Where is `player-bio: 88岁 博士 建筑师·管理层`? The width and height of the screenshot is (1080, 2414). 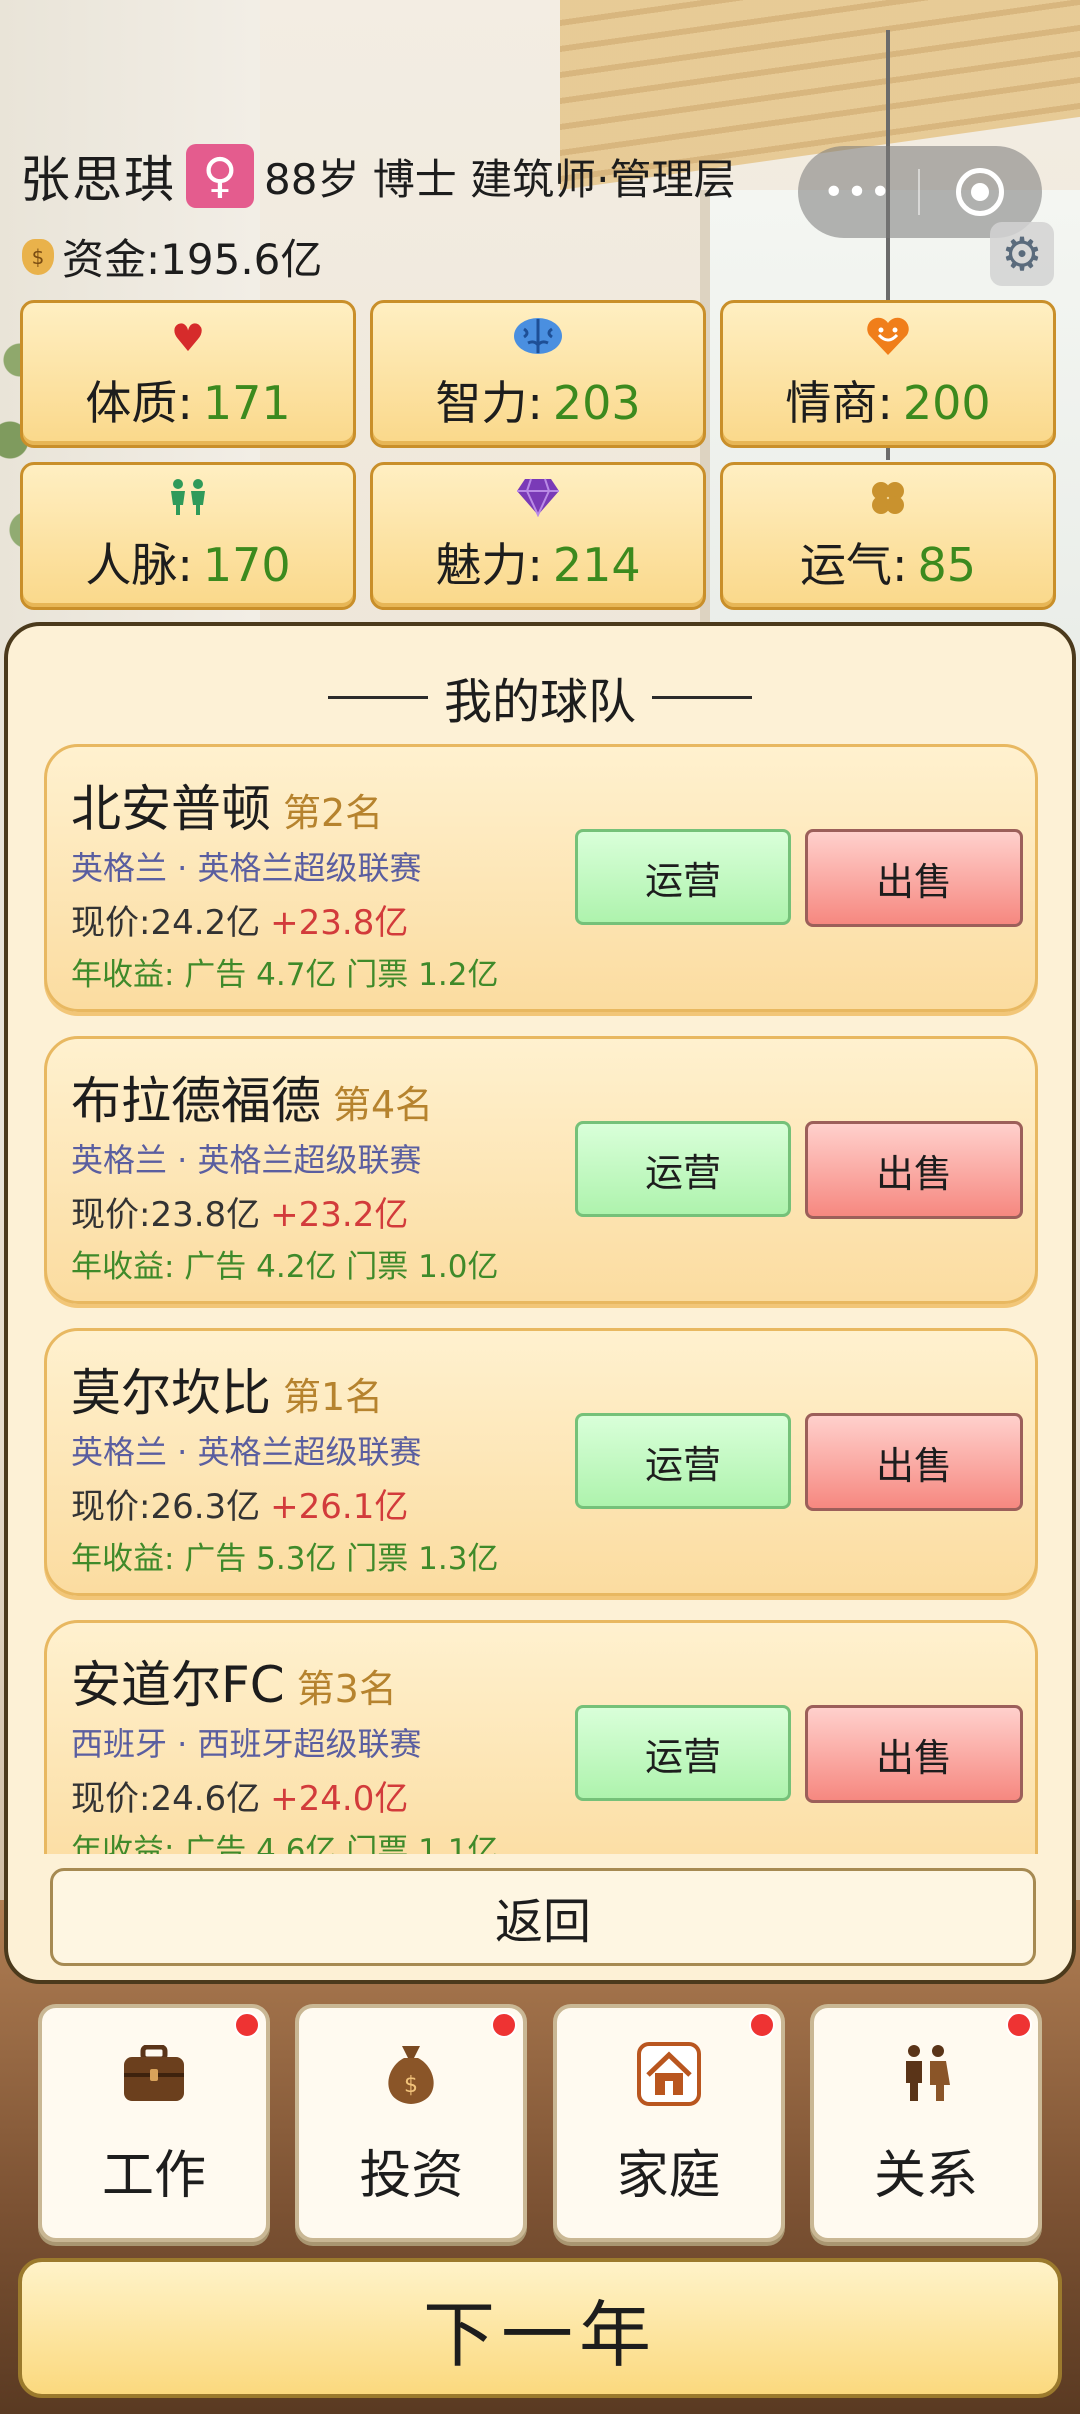
player-bio: 88岁 博士 建筑师·管理层 is located at coordinates (500, 179).